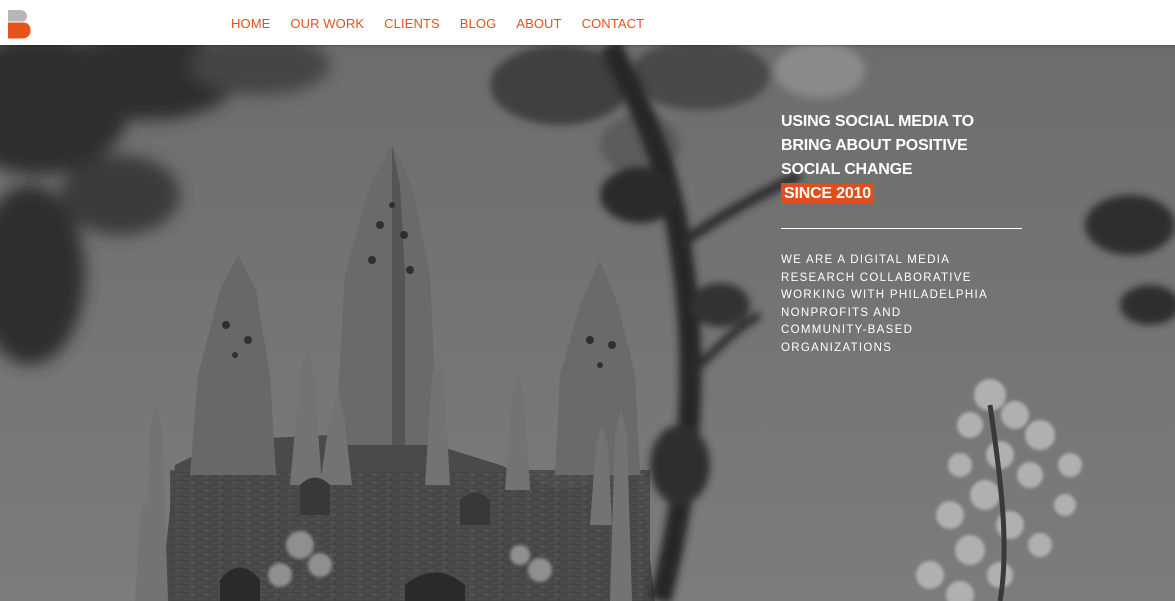 The image size is (1175, 601). I want to click on since-2010-highlight: SINCE 2010, so click(827, 193).